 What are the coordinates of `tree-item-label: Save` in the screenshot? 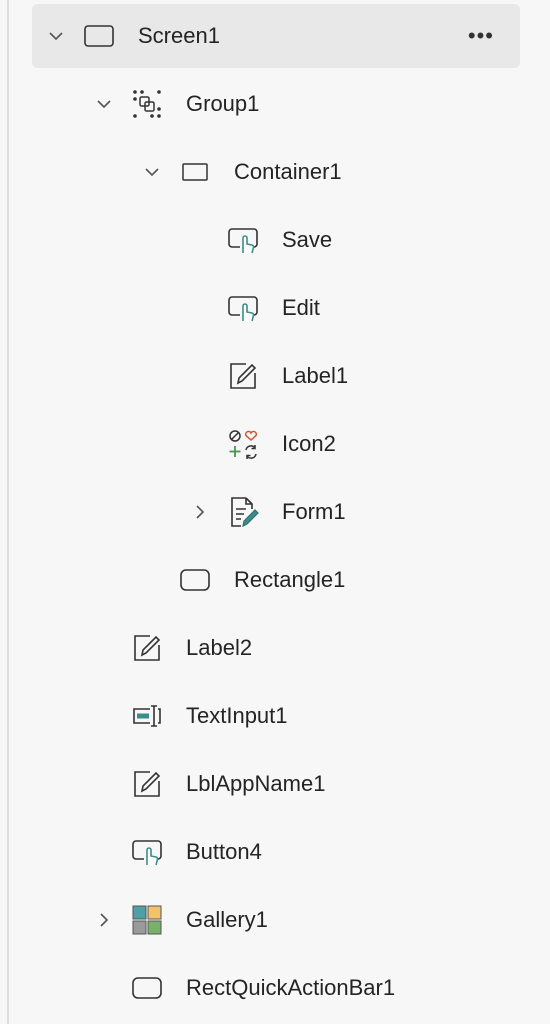 It's located at (307, 239).